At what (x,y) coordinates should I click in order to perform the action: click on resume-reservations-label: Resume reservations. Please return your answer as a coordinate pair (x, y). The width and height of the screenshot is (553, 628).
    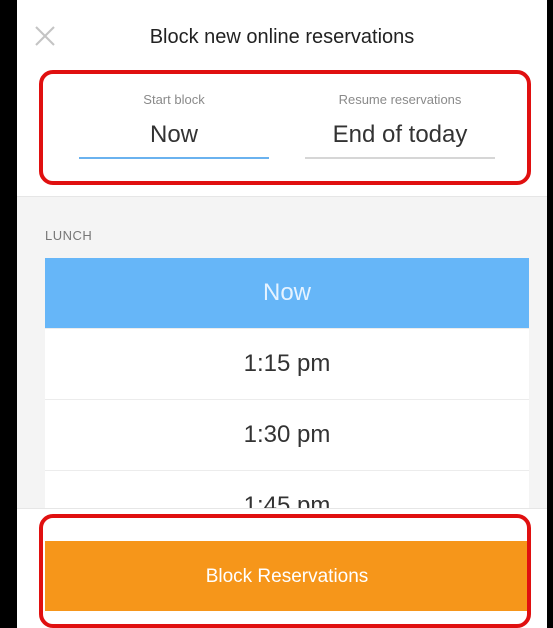
    Looking at the image, I should click on (400, 99).